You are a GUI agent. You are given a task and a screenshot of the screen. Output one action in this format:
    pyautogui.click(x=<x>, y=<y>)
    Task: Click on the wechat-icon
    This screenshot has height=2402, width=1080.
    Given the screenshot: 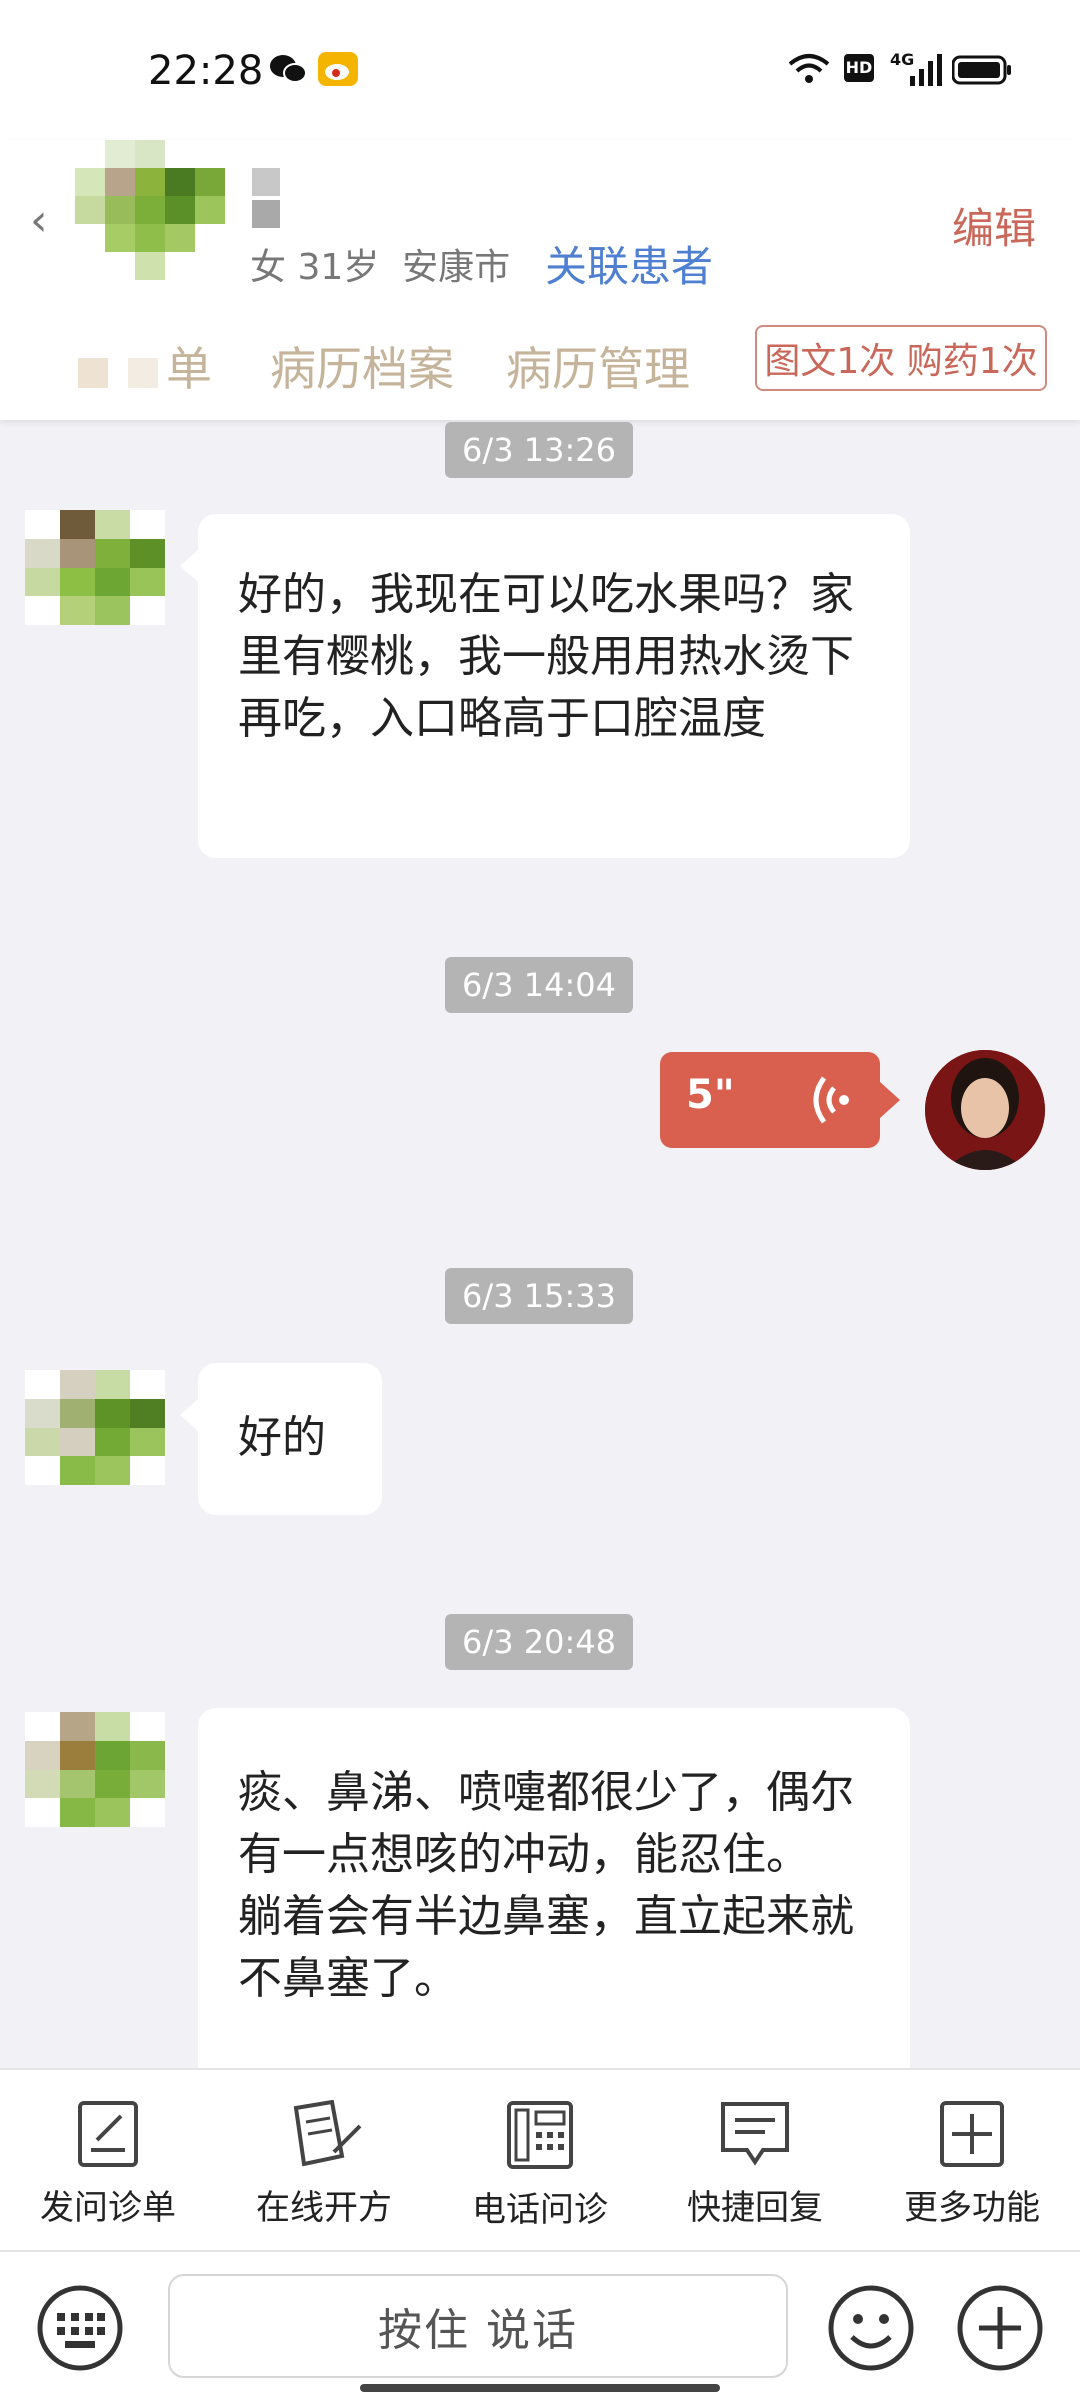 What is the action you would take?
    pyautogui.click(x=288, y=69)
    